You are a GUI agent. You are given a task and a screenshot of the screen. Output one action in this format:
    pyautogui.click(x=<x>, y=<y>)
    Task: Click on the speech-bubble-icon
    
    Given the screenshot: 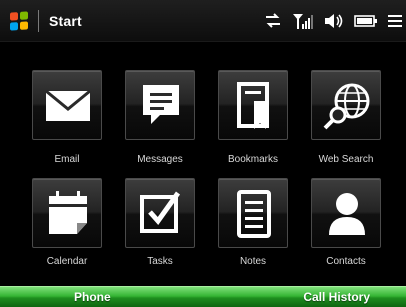 What is the action you would take?
    pyautogui.click(x=161, y=104)
    